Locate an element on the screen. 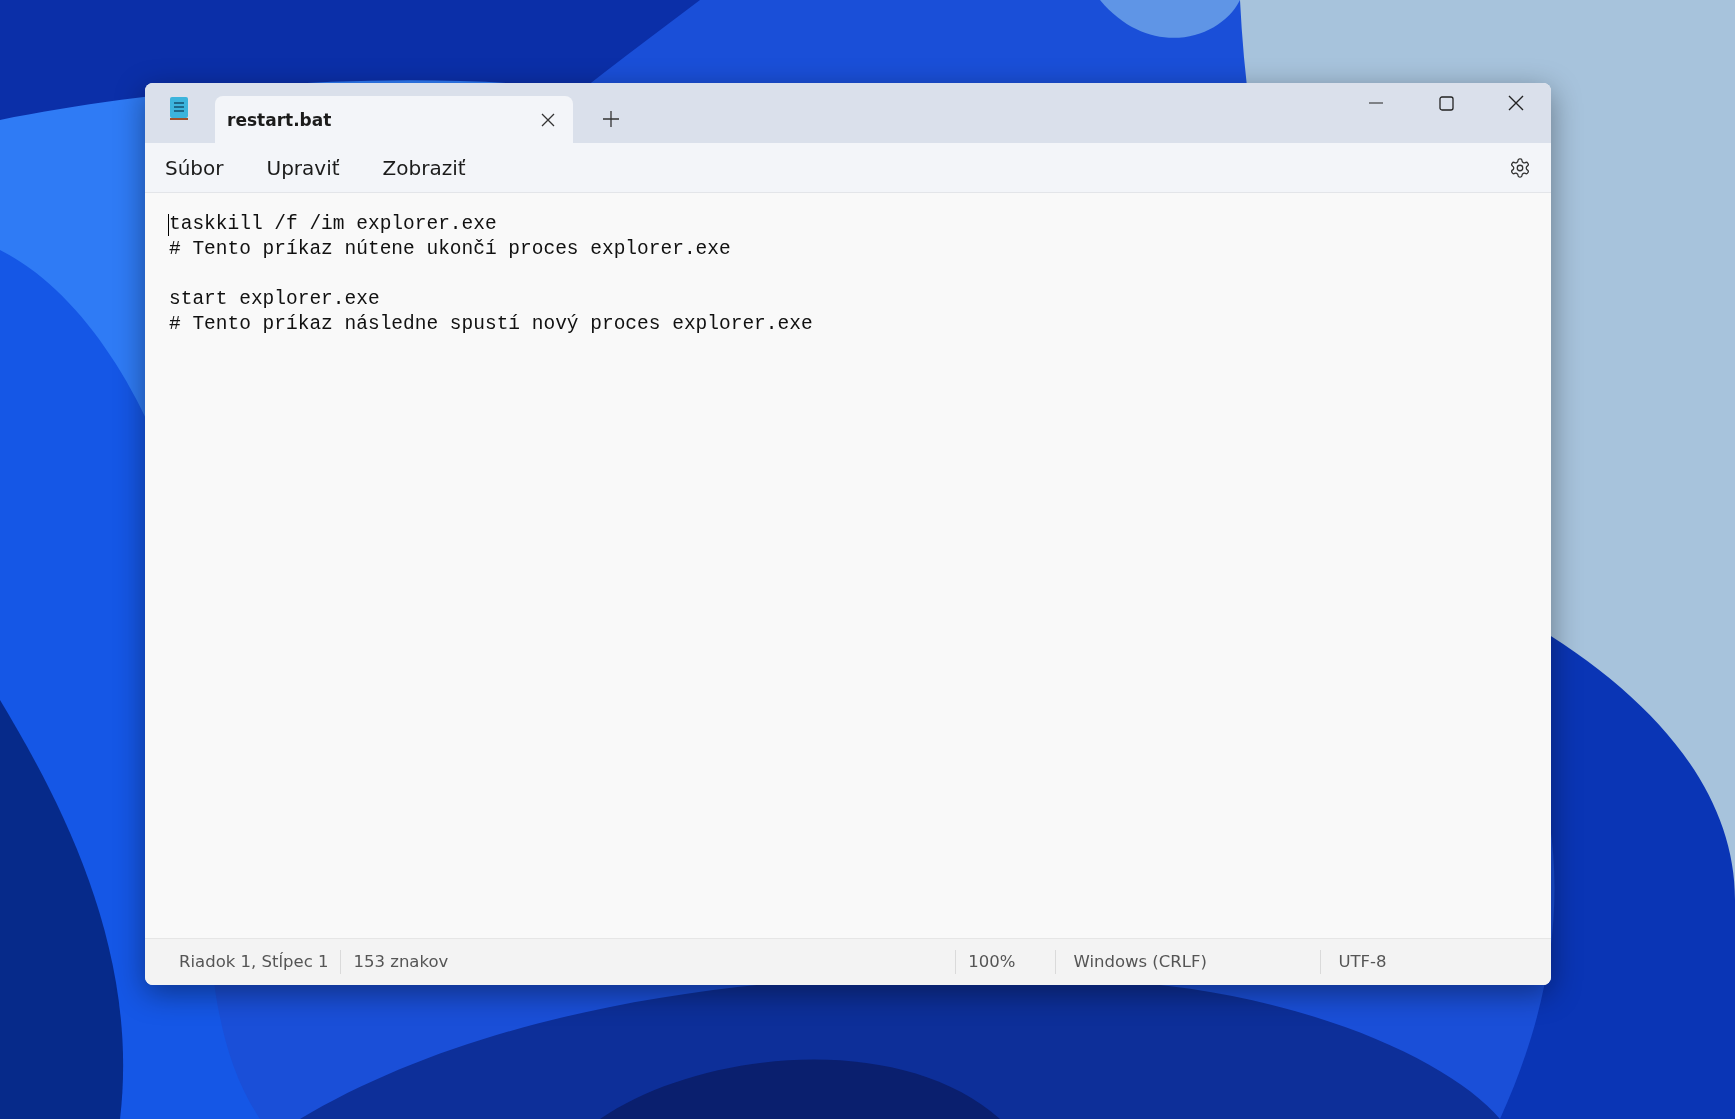  code-line: # Tento príkaz nútene ukončí proces explorer.exe is located at coordinates (450, 249).